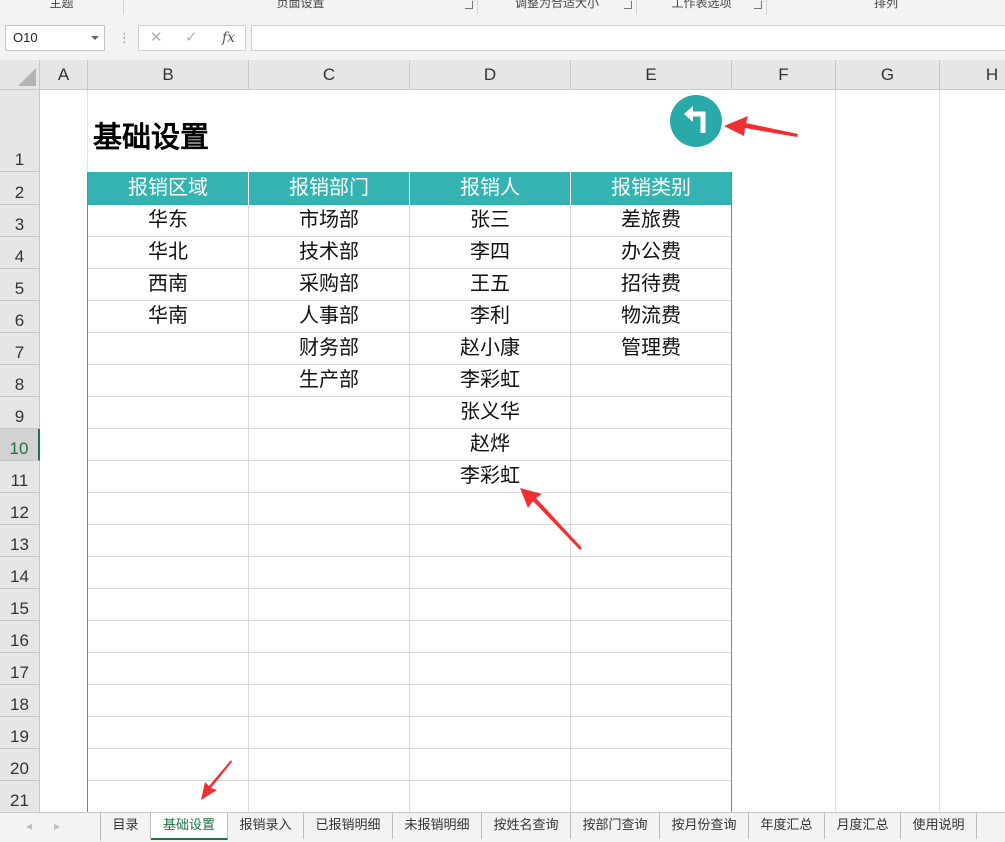 The height and width of the screenshot is (842, 1005). I want to click on row-header-8: 8, so click(20, 381).